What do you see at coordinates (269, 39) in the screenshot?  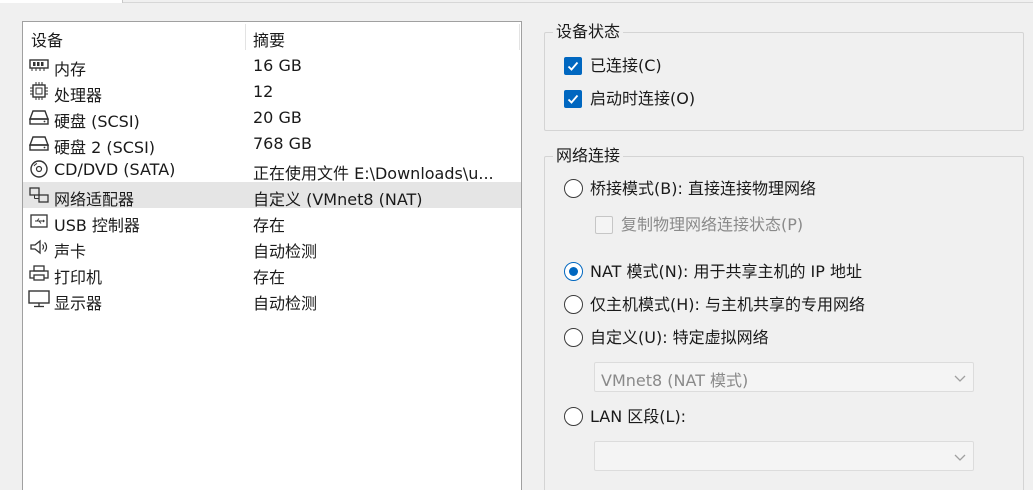 I see `column-header-summary: 摘要` at bounding box center [269, 39].